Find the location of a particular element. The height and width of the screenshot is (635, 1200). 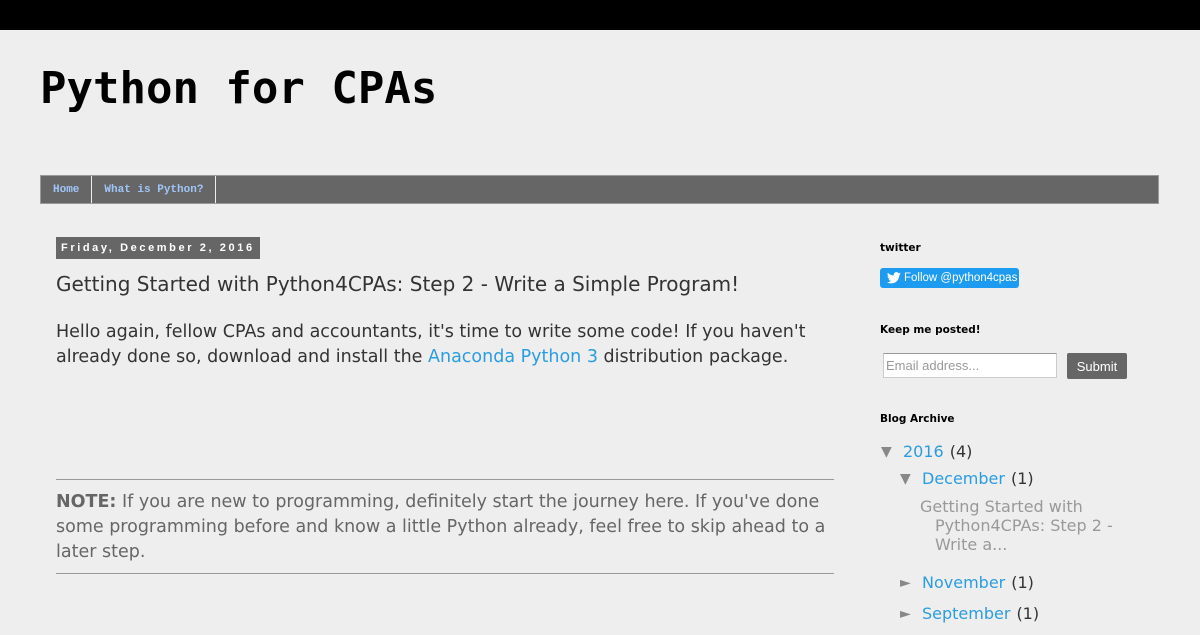

post-date: Friday, December 2, 2016 is located at coordinates (158, 248).